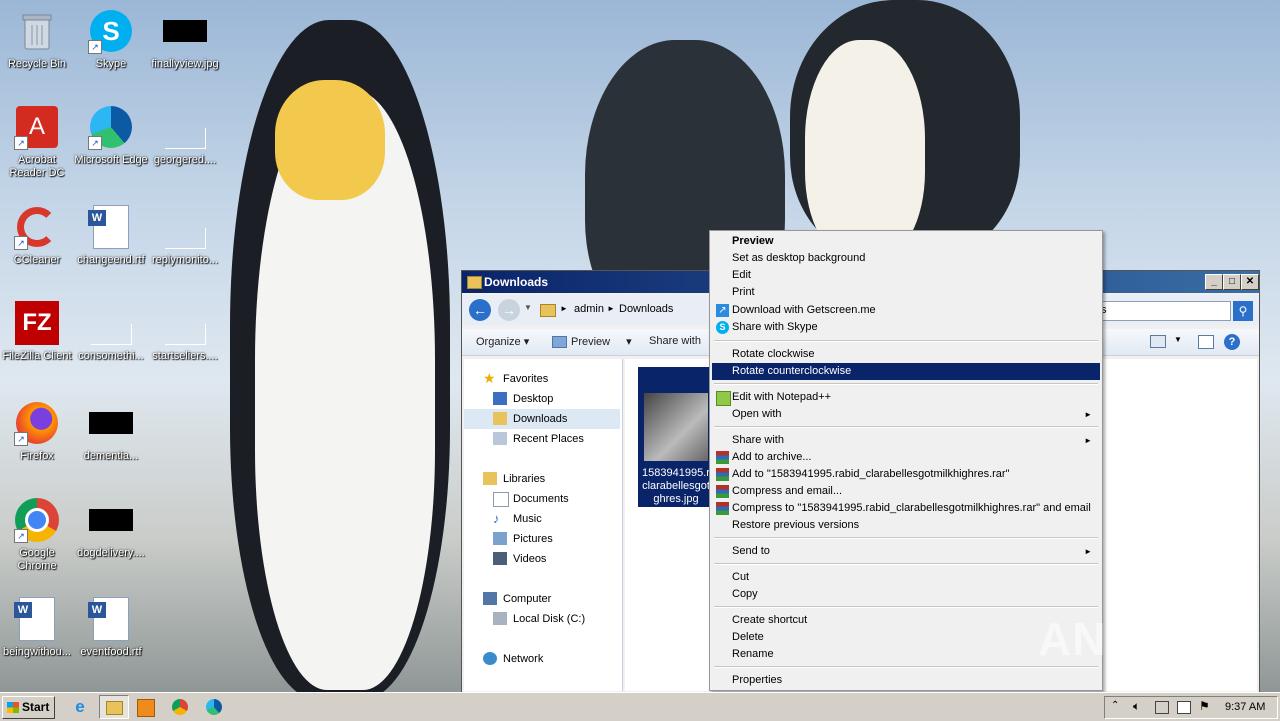 The image size is (1280, 721). I want to click on submenu-arrow-icon: ►, so click(1088, 551).